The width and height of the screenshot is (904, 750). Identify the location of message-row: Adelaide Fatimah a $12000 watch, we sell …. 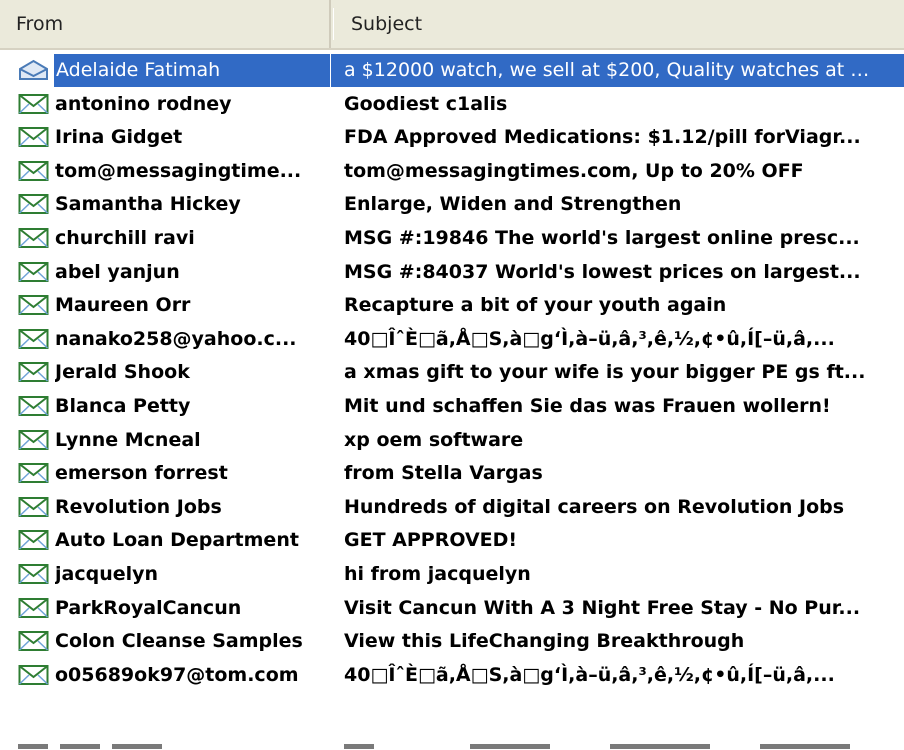
(452, 71).